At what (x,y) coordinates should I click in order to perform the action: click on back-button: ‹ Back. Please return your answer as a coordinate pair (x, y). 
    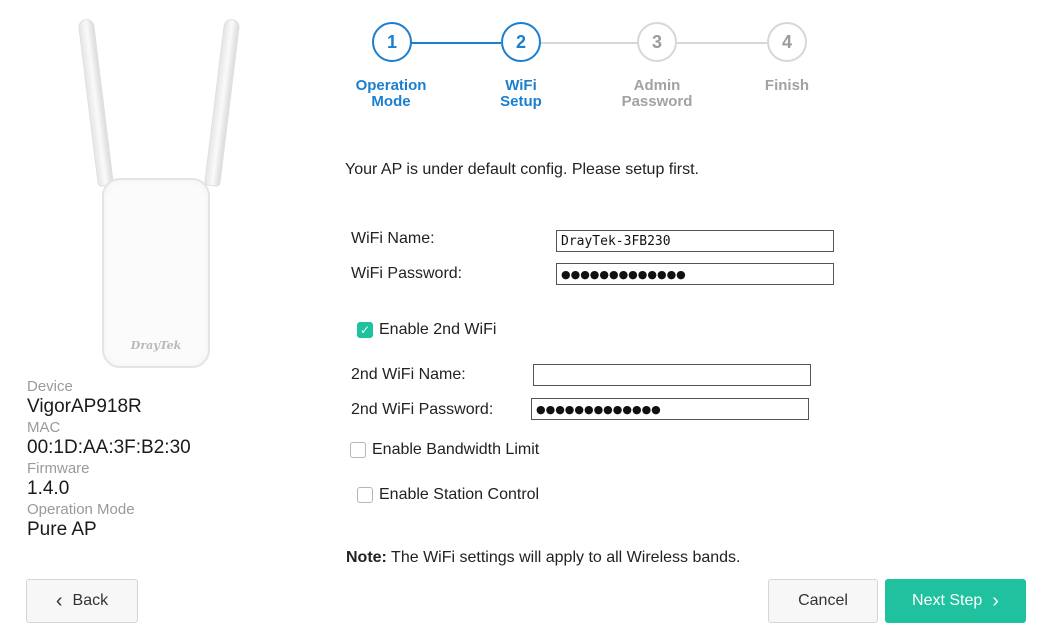
    Looking at the image, I should click on (82, 601).